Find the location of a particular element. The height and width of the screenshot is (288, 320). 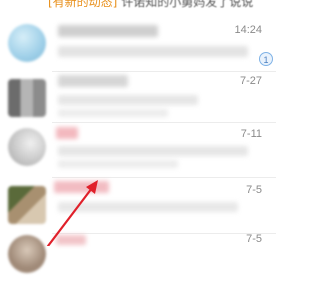

unread-badge: 1 is located at coordinates (266, 59).